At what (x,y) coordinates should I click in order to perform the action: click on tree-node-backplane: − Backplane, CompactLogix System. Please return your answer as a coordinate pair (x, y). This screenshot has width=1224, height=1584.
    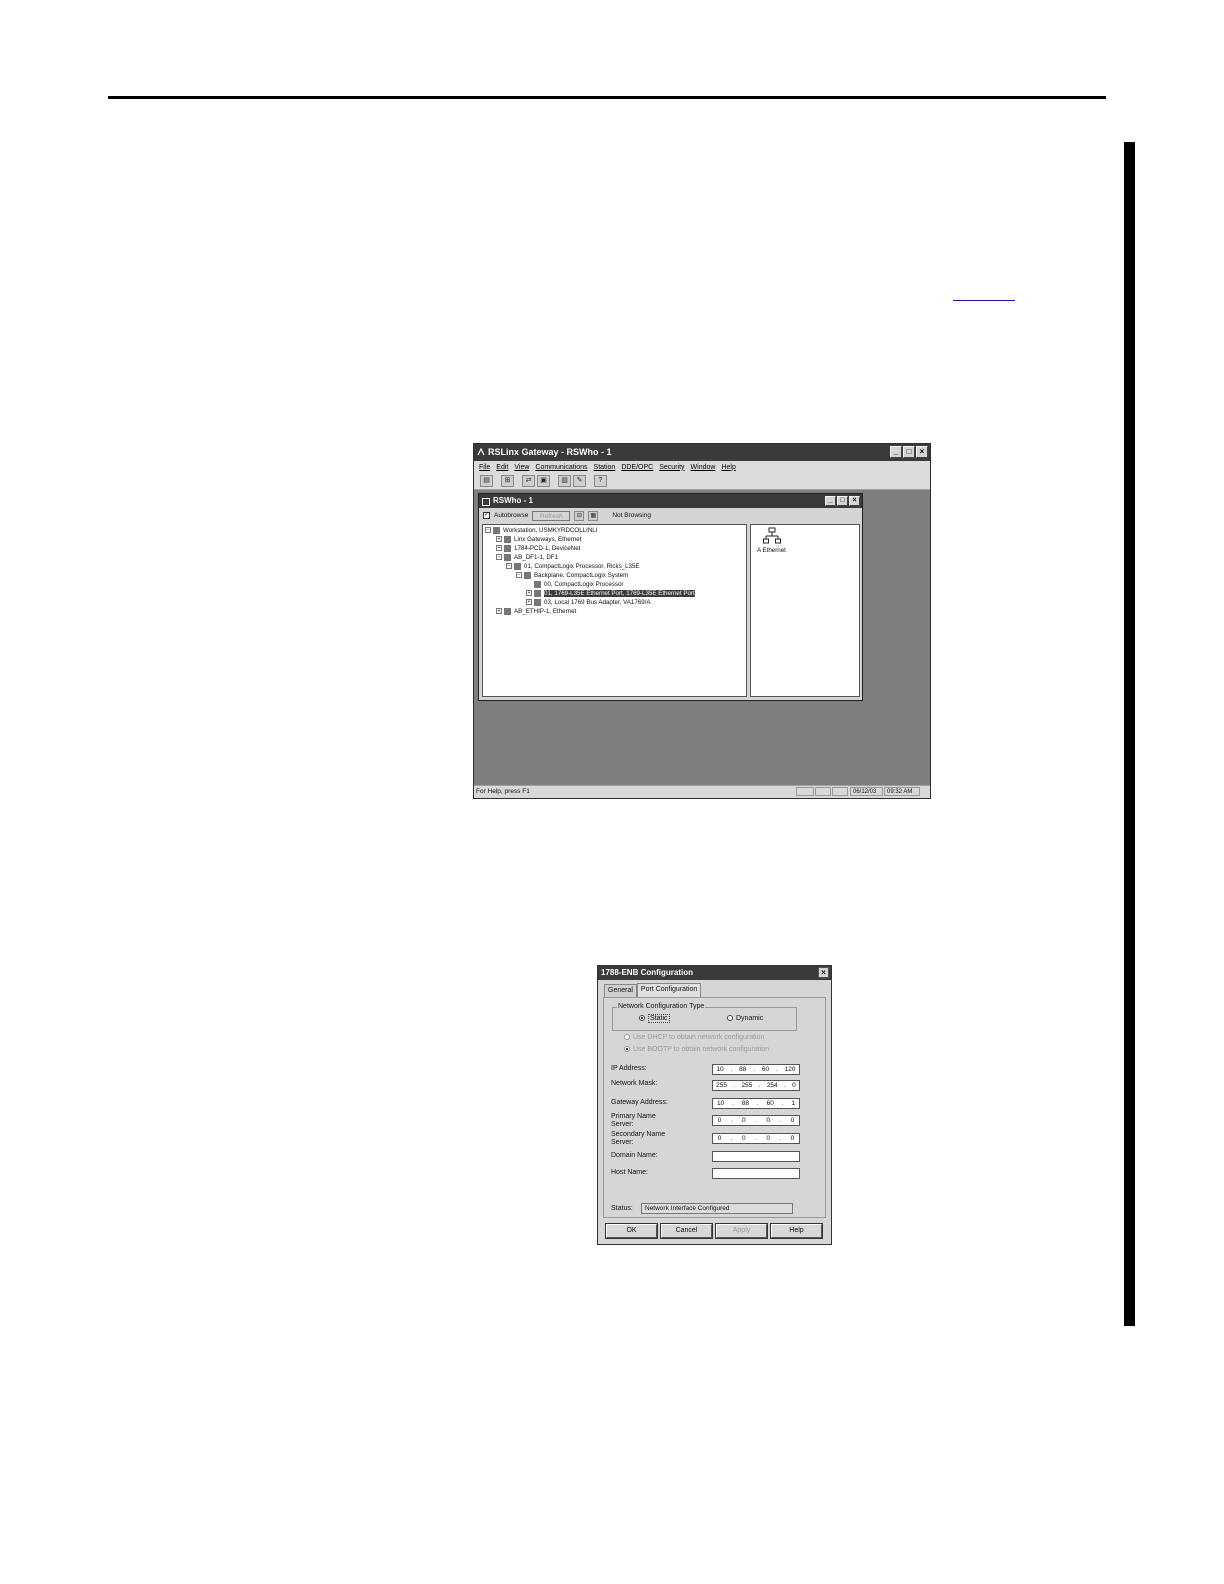
    Looking at the image, I should click on (572, 575).